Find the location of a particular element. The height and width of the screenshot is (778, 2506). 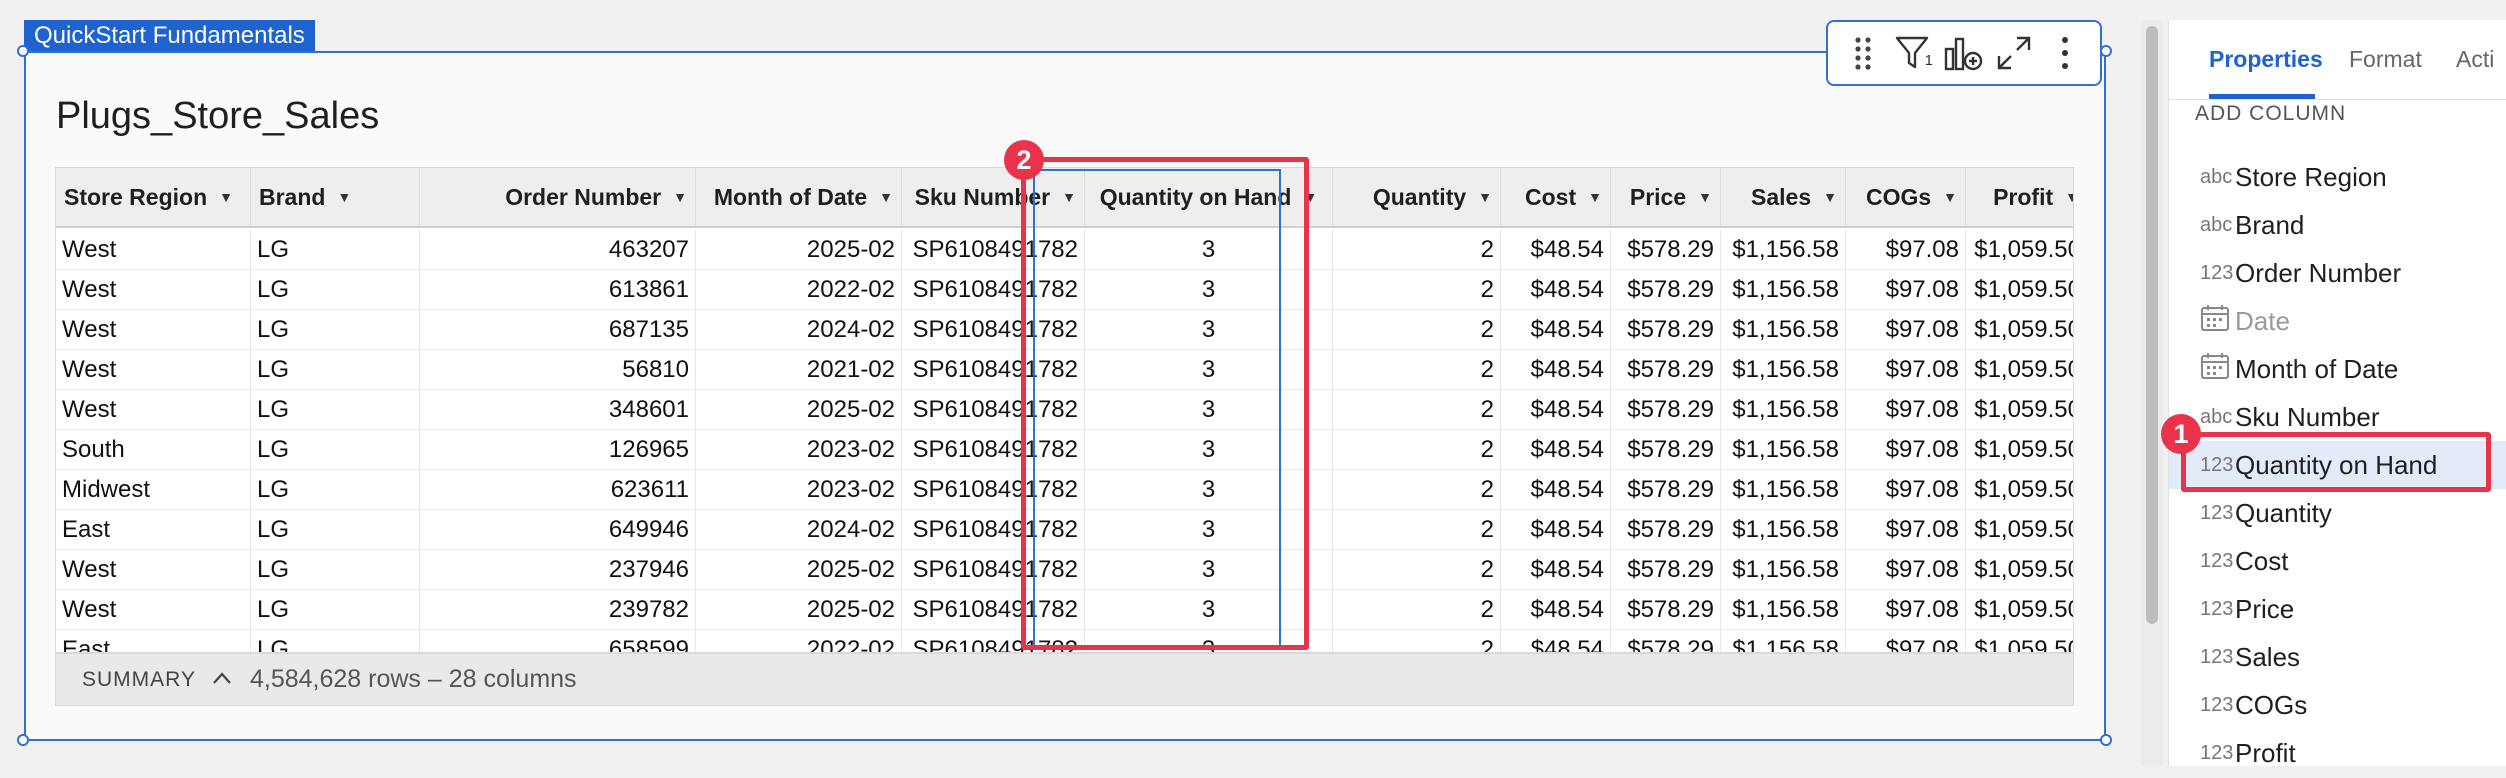

column-header: Quantity ▼ is located at coordinates (1417, 197).